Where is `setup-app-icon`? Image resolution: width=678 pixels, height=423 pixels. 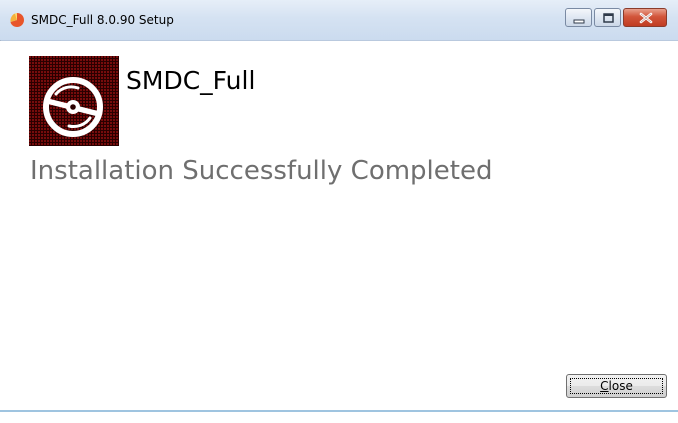
setup-app-icon is located at coordinates (17, 20).